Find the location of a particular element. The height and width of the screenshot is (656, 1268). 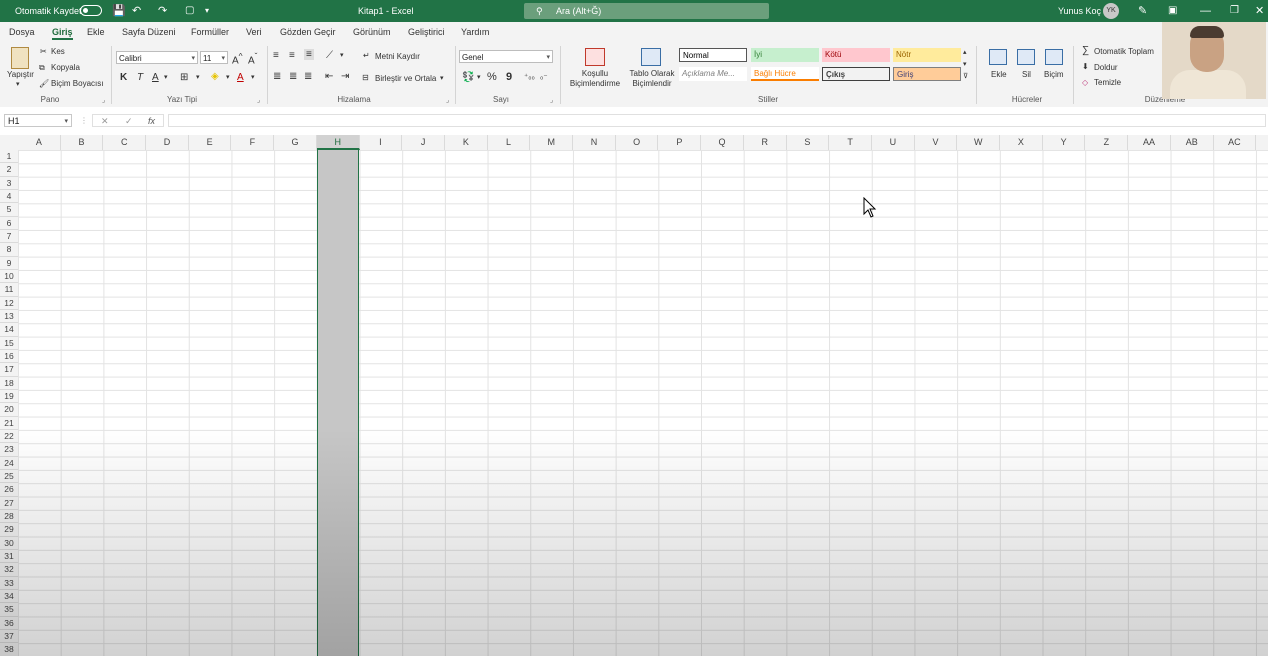

row-header-28: 28 is located at coordinates (9, 517).